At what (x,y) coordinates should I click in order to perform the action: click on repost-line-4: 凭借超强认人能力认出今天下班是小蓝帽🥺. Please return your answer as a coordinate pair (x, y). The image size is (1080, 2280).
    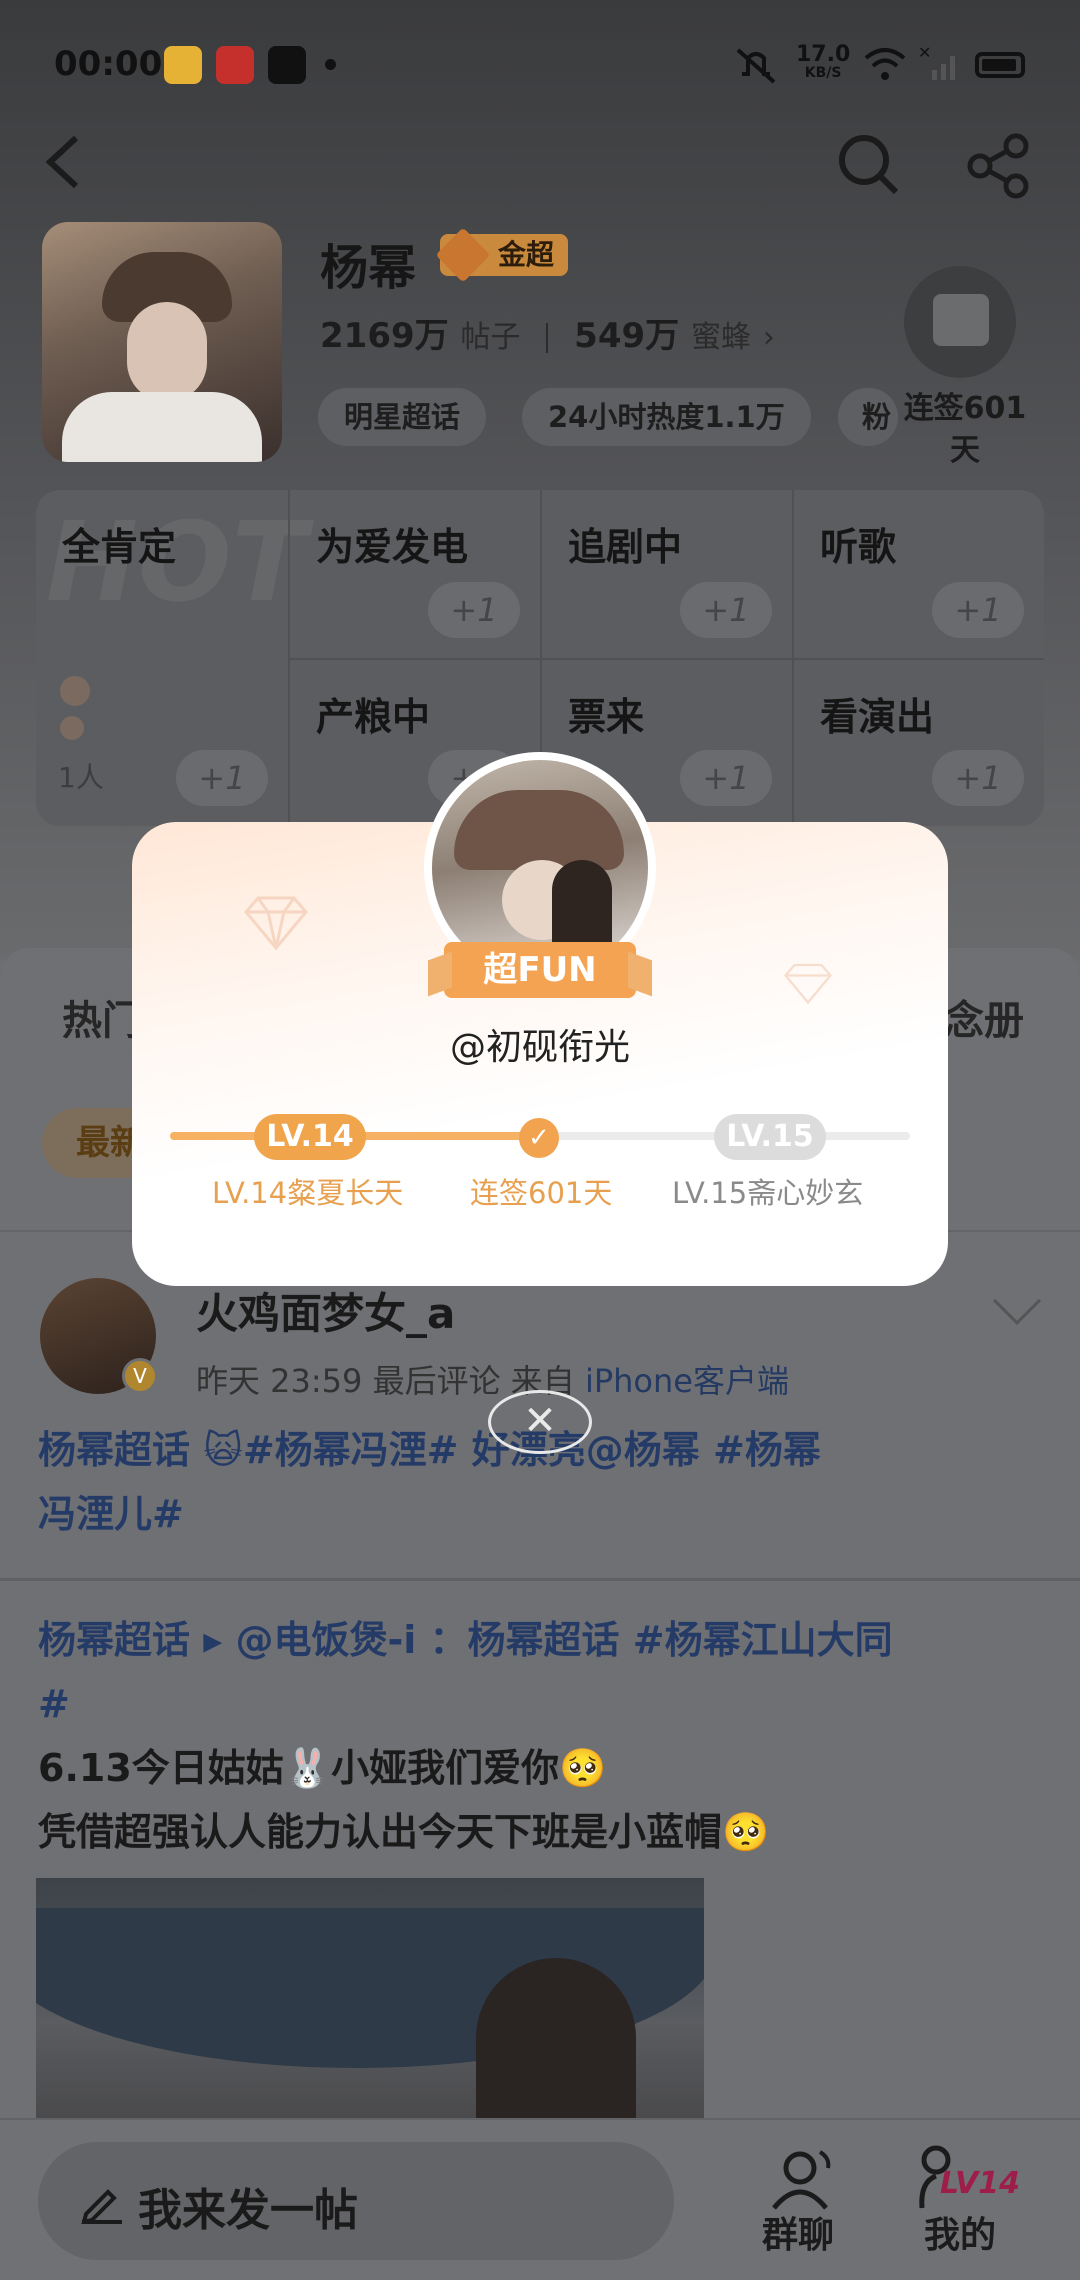
    Looking at the image, I should click on (404, 1832).